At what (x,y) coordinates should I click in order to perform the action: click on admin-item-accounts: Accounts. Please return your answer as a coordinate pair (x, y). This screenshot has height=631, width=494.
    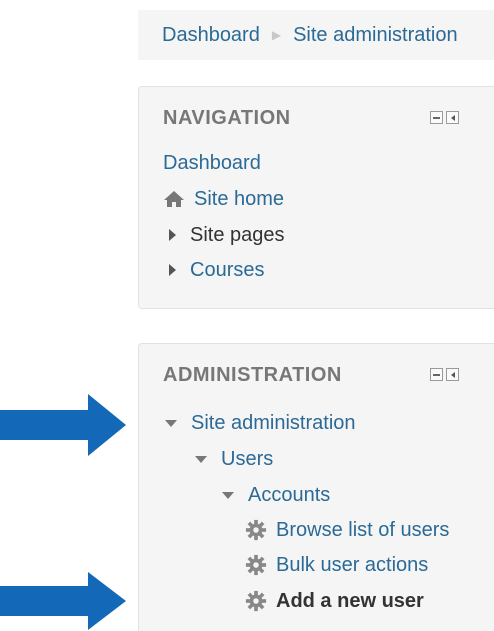
    Looking at the image, I should click on (276, 495).